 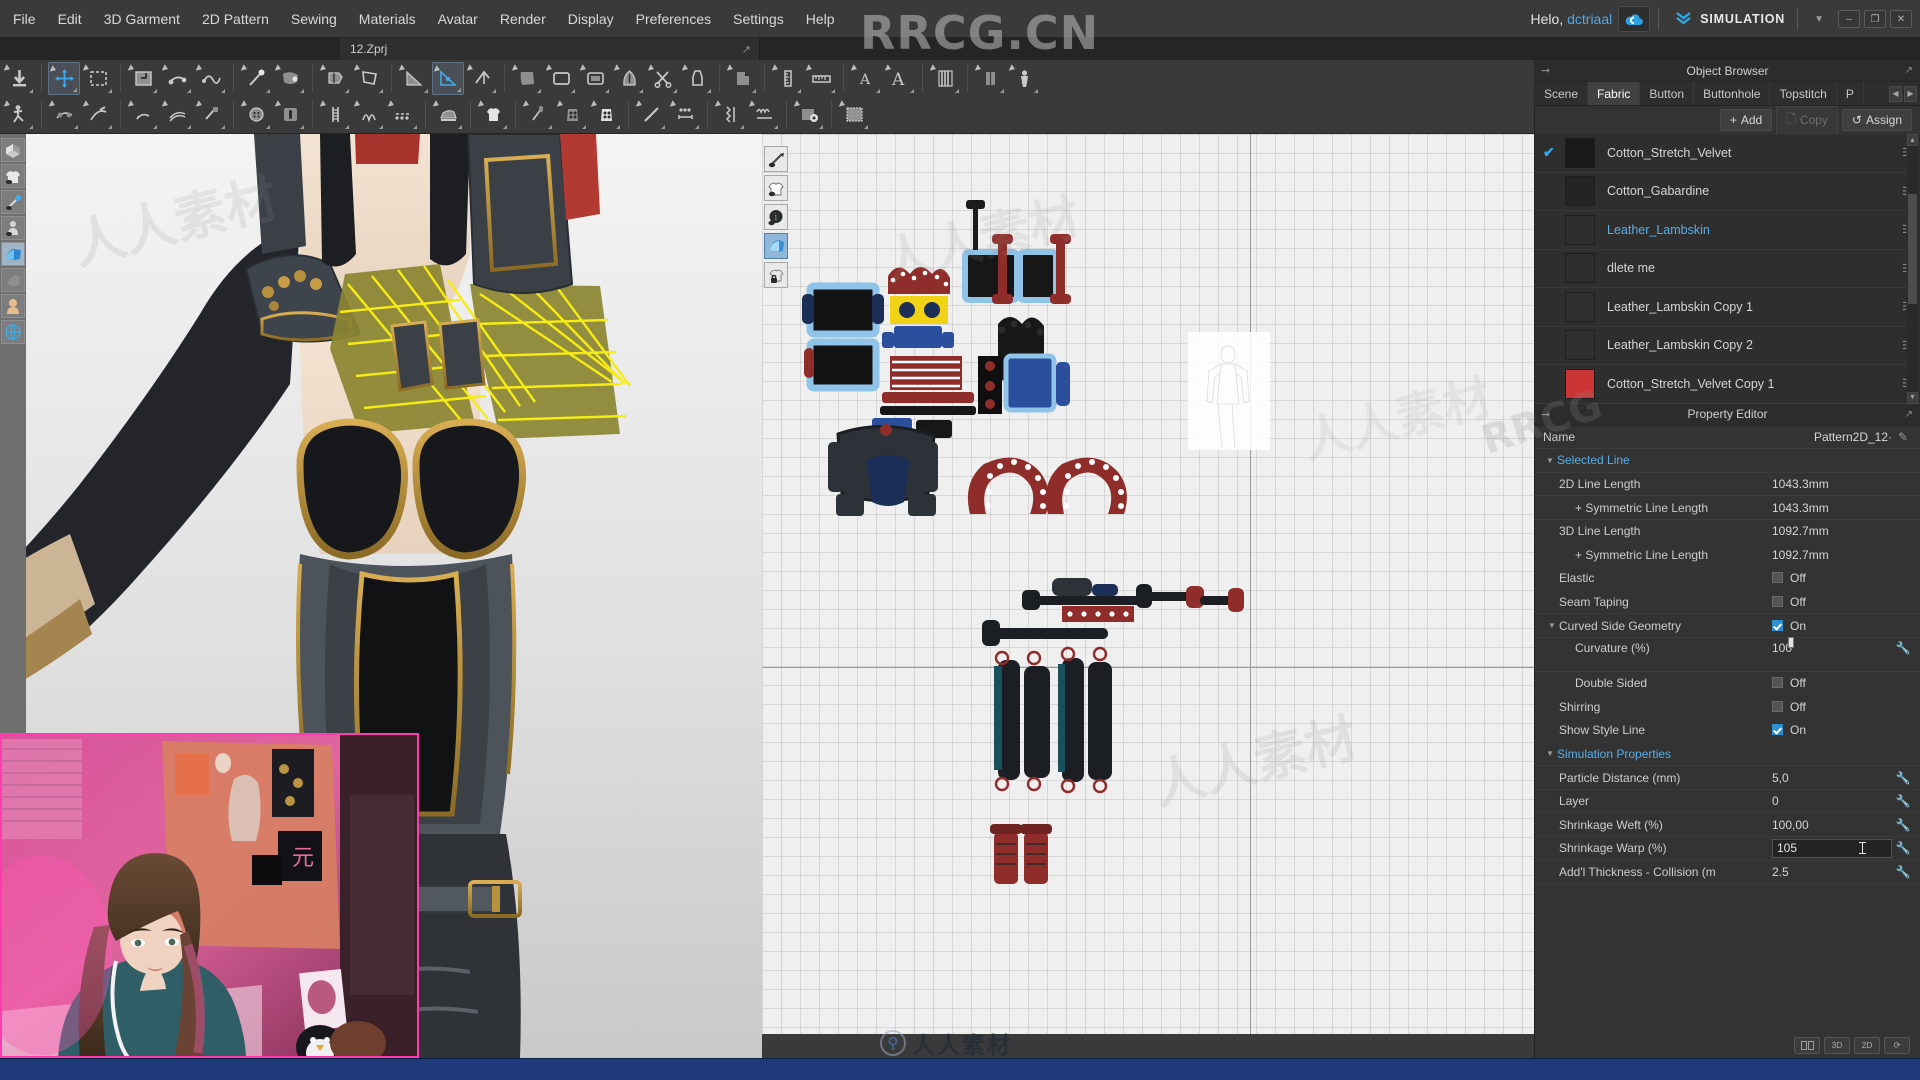 I want to click on fabric-list-item: Leather_Lambskin☷, so click(x=1727, y=230).